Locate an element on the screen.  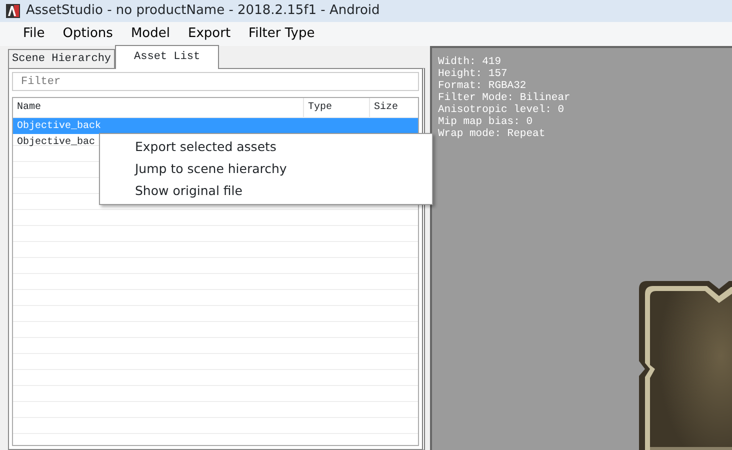
menu-item: Export selected assets is located at coordinates (266, 147).